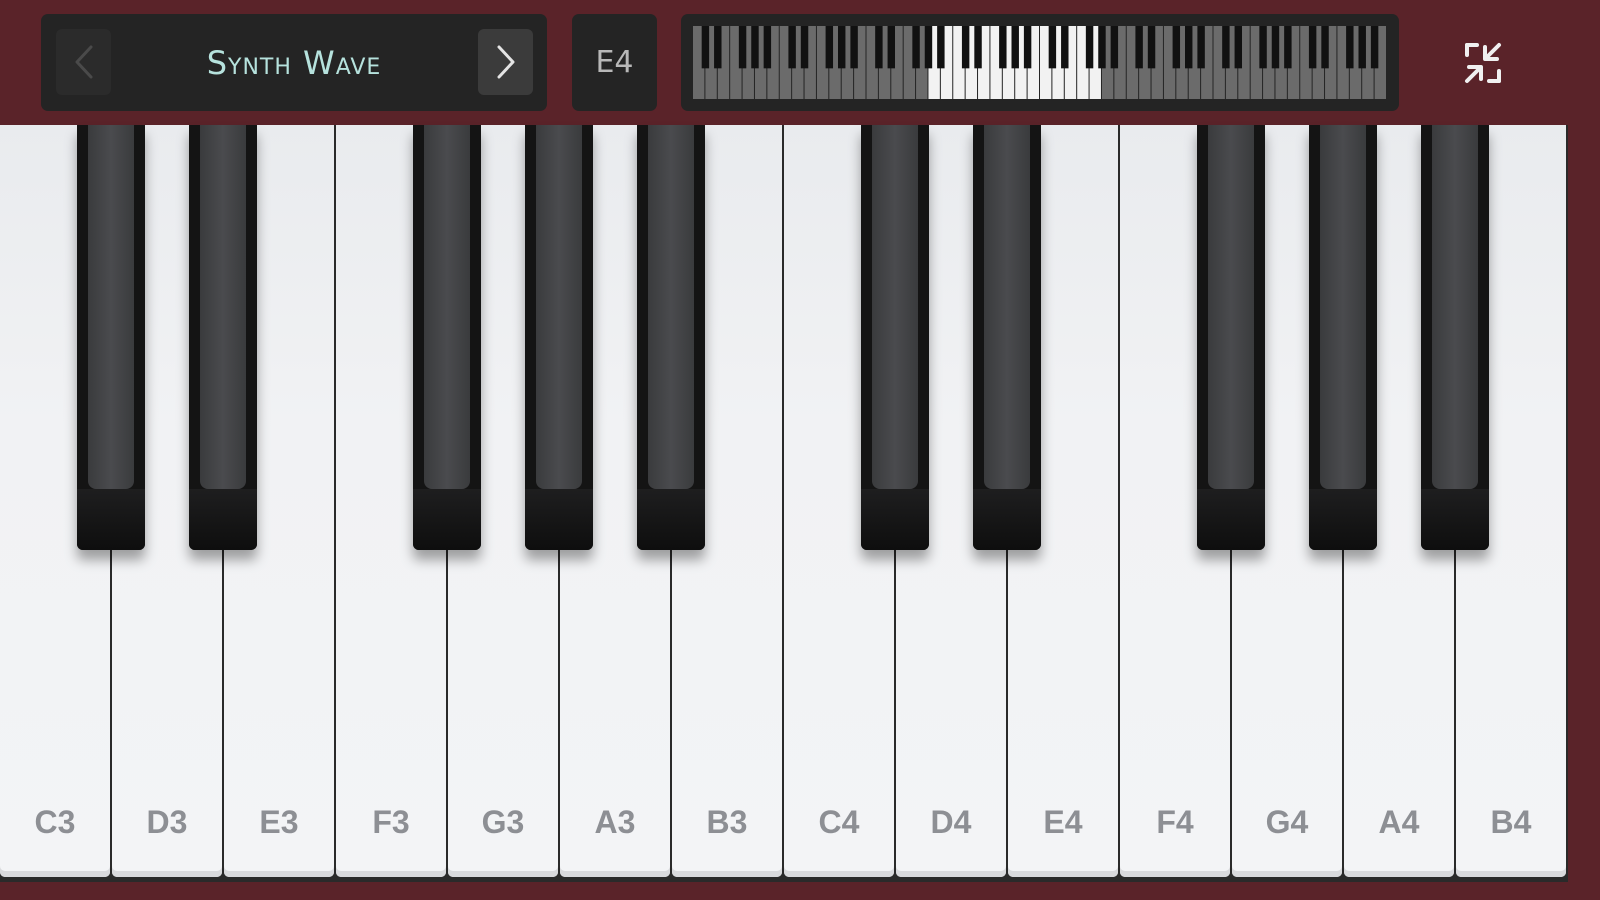  I want to click on key-label: B3, so click(727, 822).